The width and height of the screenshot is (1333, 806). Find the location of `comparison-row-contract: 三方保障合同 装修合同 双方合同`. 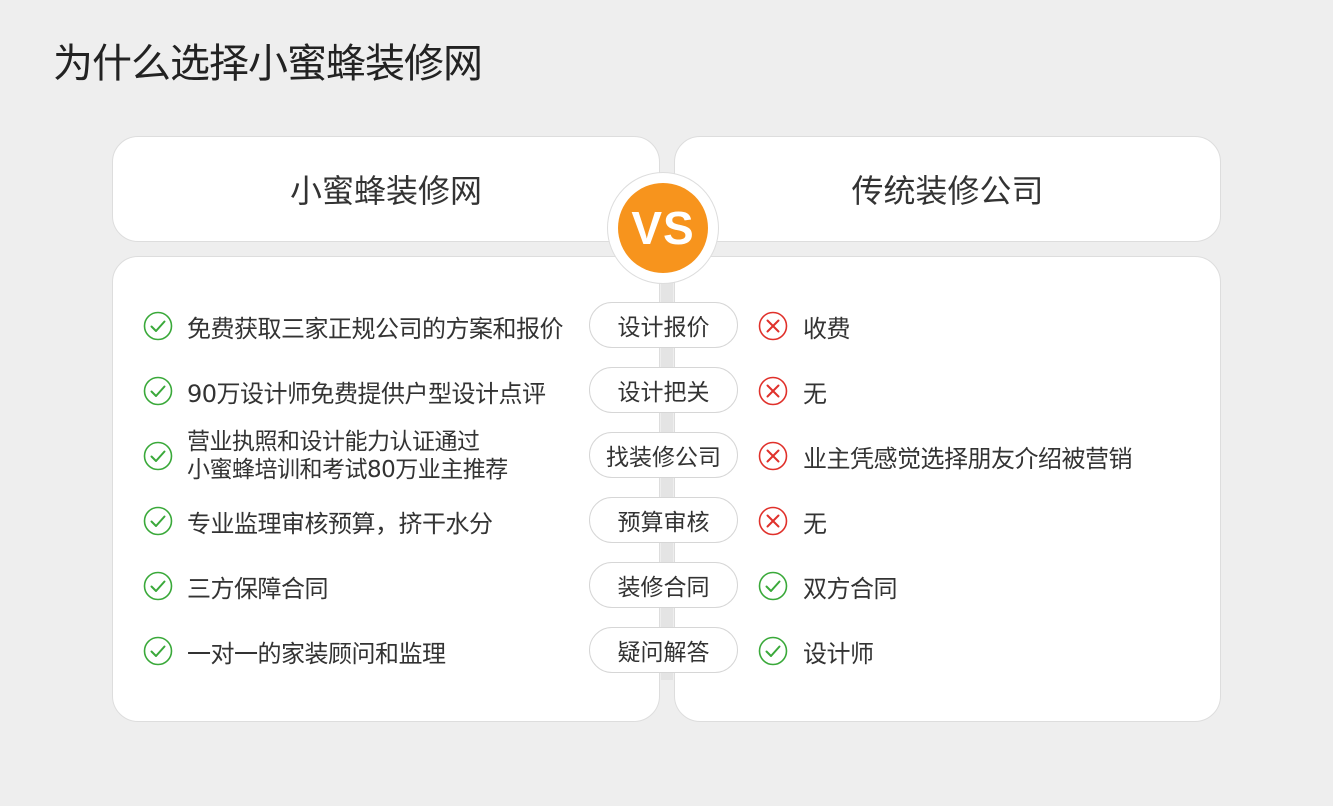

comparison-row-contract: 三方保障合同 装修合同 双方合同 is located at coordinates (666, 586).